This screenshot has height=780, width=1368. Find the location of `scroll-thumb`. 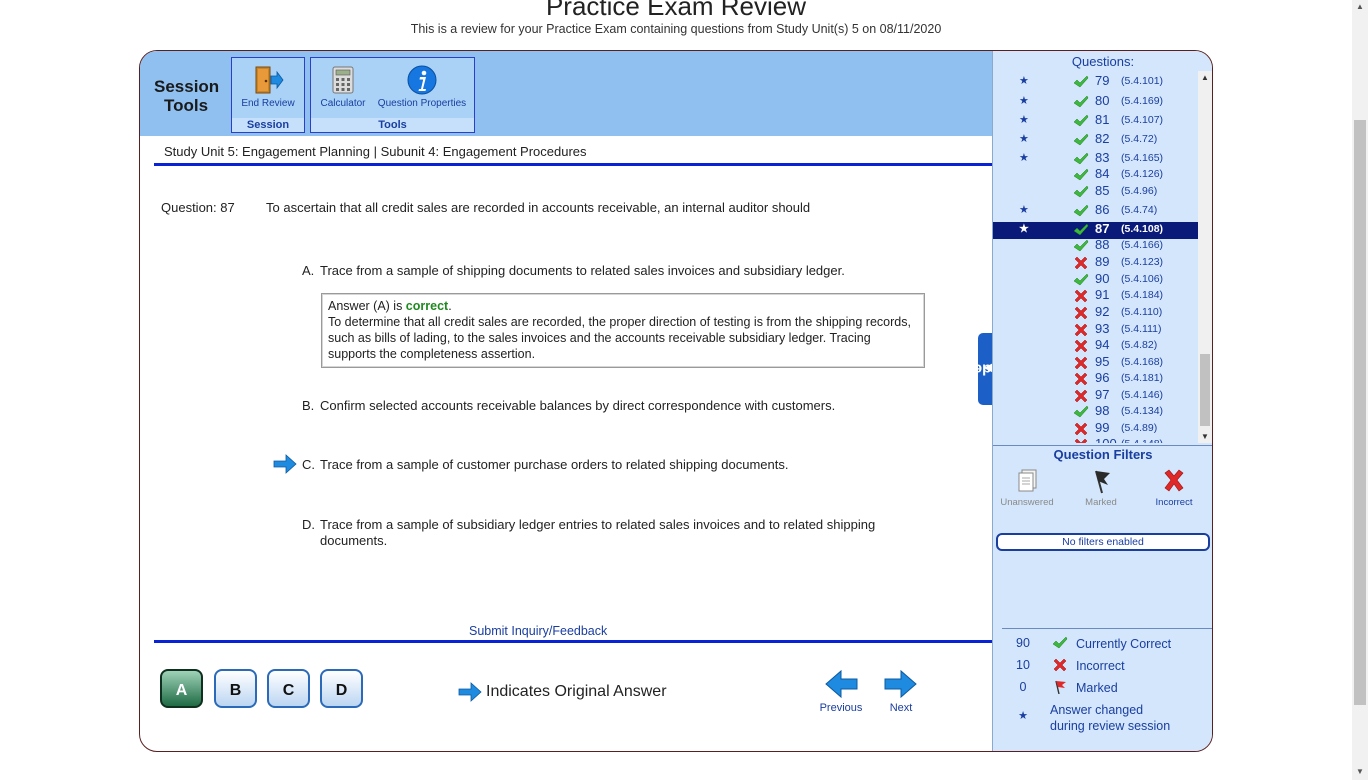

scroll-thumb is located at coordinates (1360, 412).